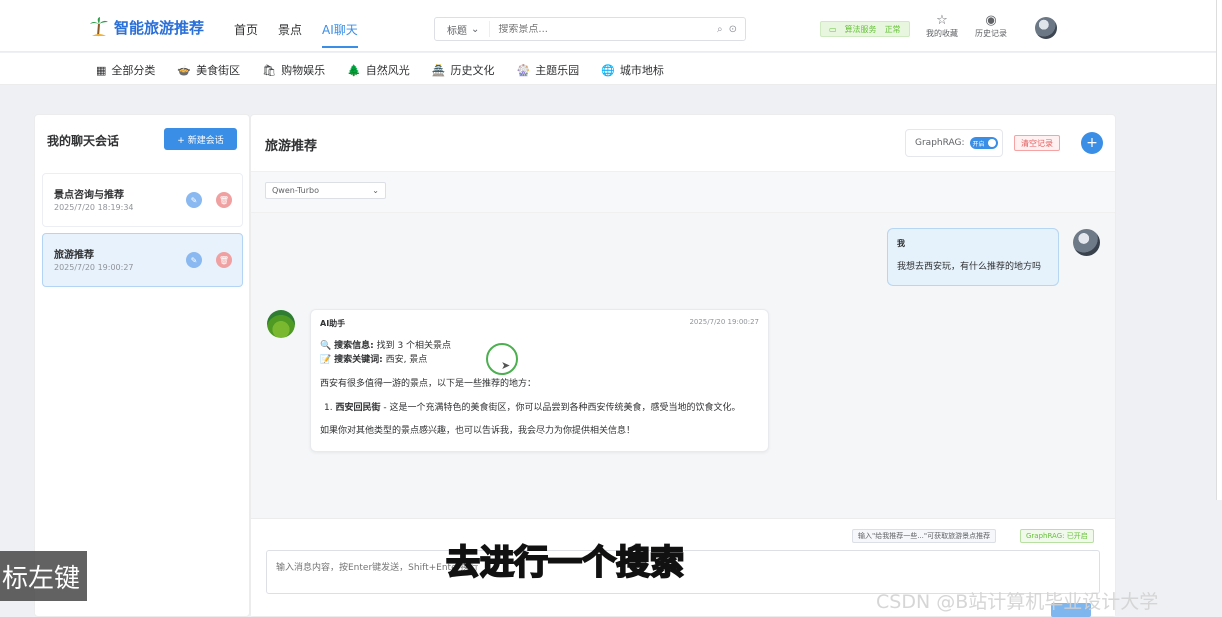 The image size is (1222, 617). Describe the element at coordinates (326, 346) in the screenshot. I see `magnifier-icon: 🔍` at that location.